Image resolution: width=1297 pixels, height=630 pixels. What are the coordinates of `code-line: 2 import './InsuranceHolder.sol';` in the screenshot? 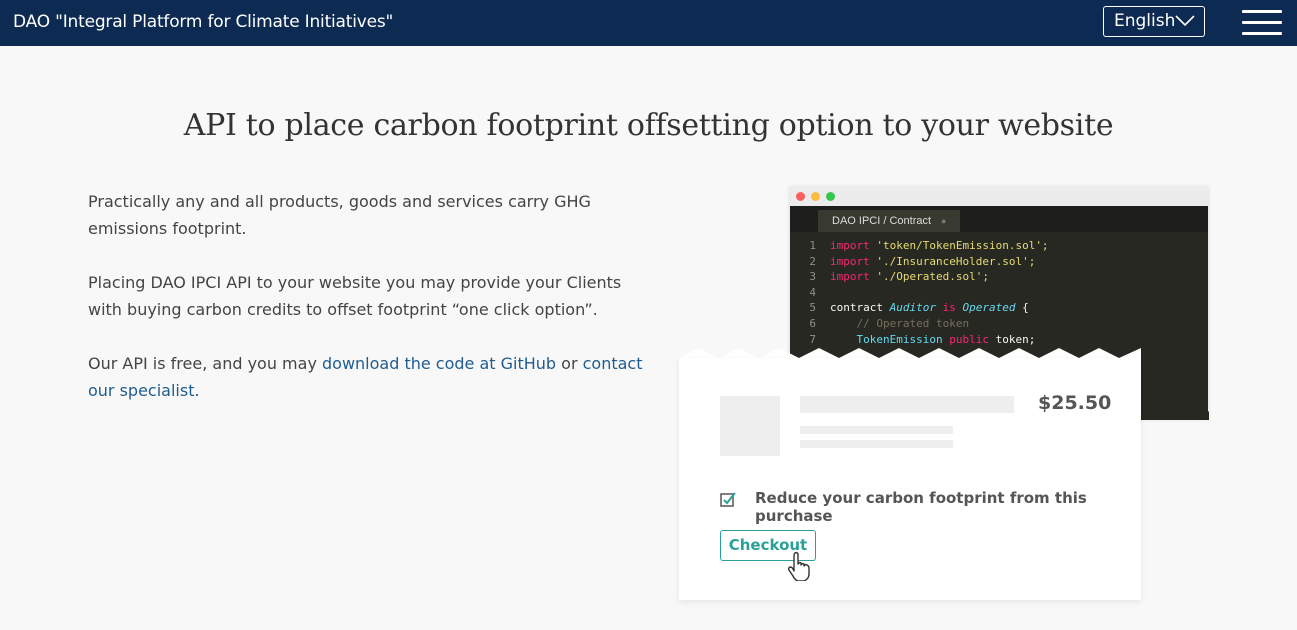 It's located at (922, 261).